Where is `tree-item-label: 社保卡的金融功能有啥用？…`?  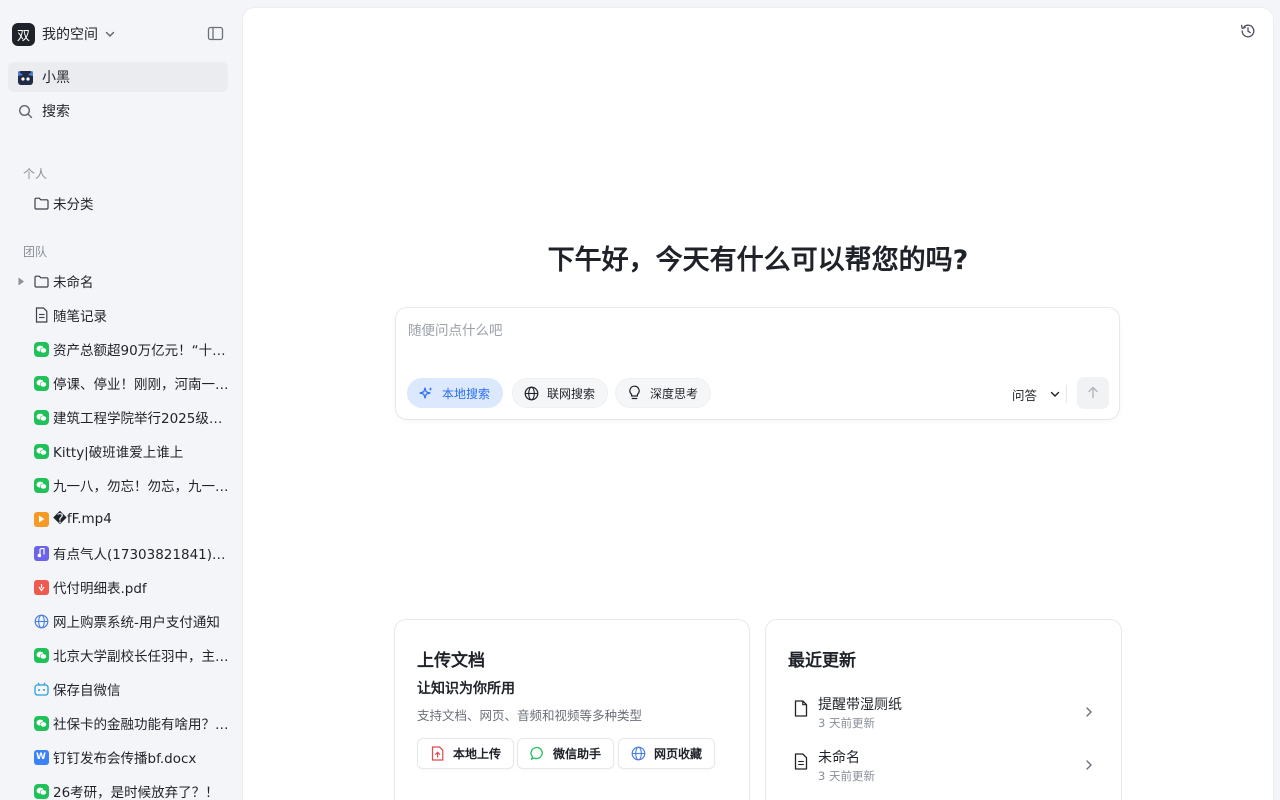 tree-item-label: 社保卡的金融功能有啥用？… is located at coordinates (141, 725).